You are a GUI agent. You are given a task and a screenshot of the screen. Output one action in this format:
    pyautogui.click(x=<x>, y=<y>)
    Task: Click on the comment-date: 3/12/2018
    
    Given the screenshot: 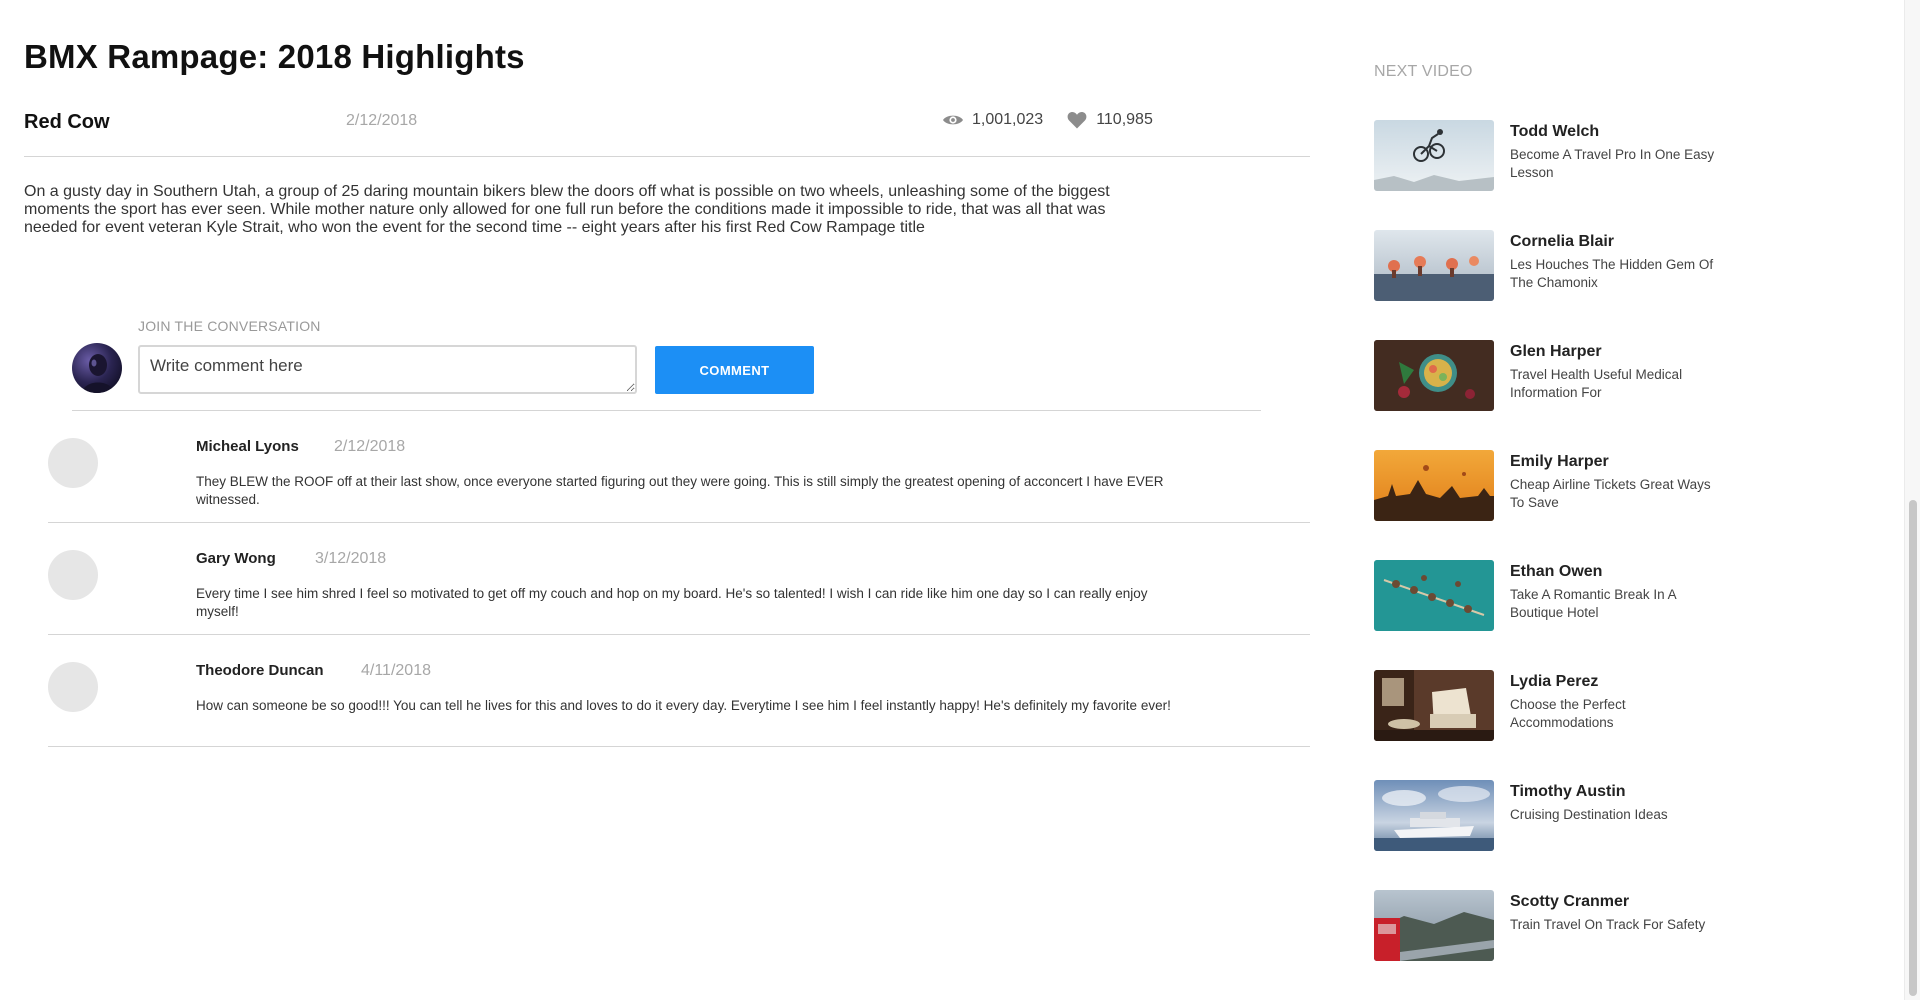 What is the action you would take?
    pyautogui.click(x=351, y=558)
    